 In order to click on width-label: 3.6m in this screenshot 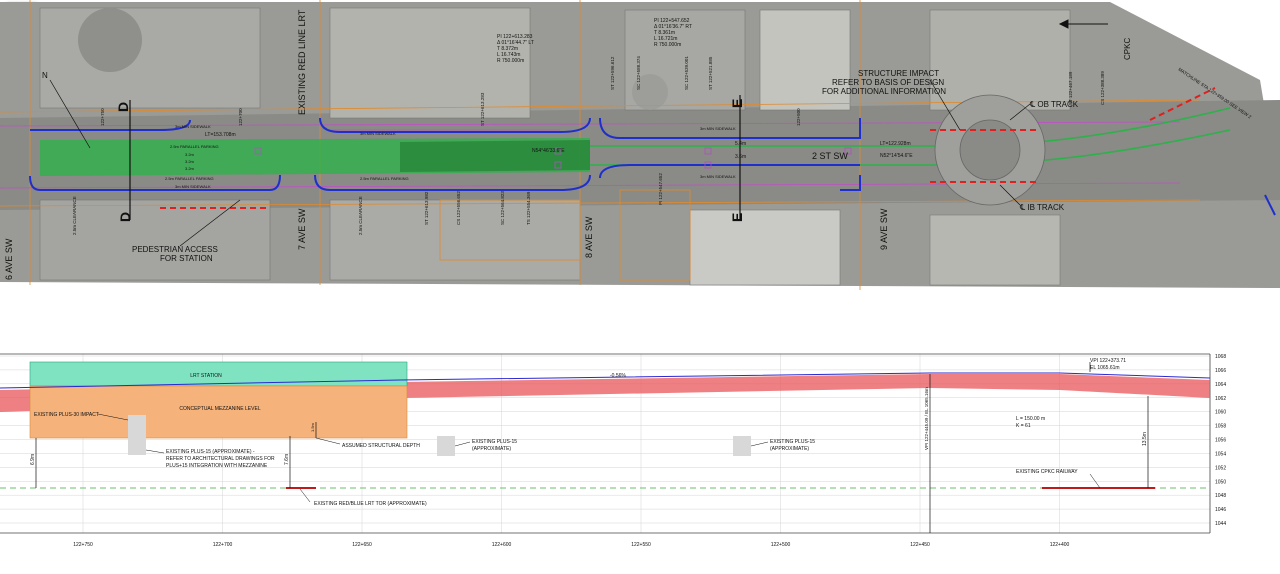, I will do `click(740, 157)`.